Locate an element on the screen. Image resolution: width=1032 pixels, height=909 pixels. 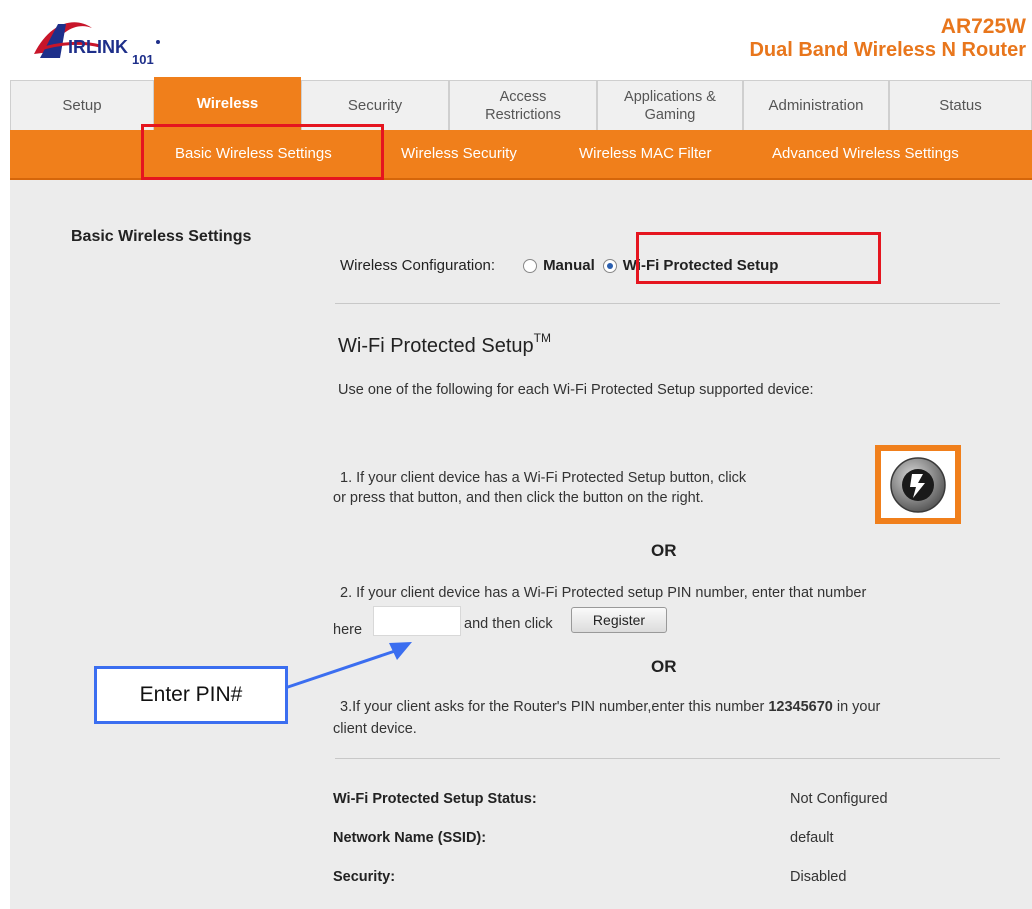
airlink-logo: IRLINK 101 is located at coordinates (105, 42).